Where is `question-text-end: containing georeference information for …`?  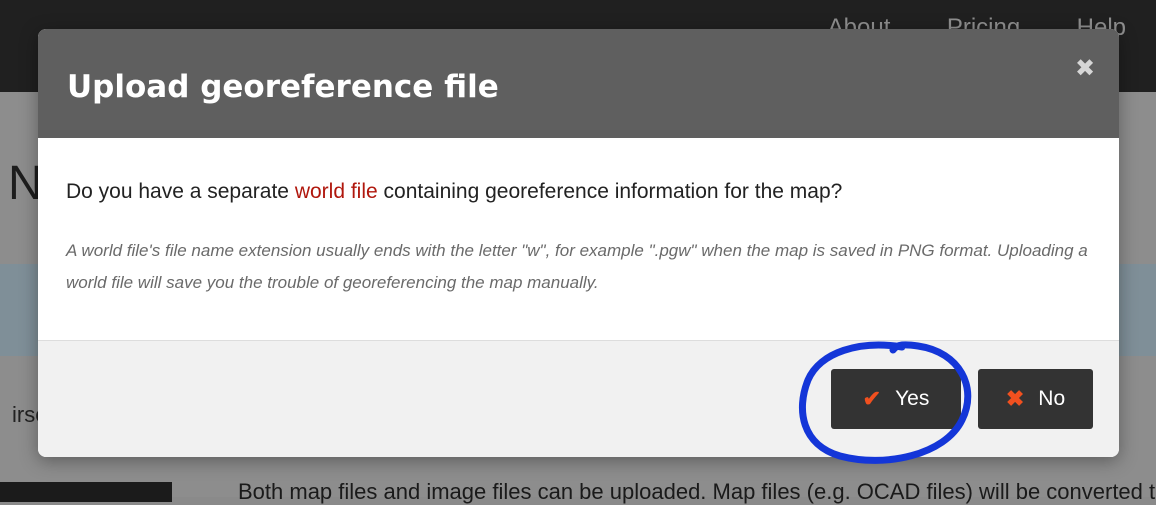
question-text-end: containing georeference information for … is located at coordinates (610, 191).